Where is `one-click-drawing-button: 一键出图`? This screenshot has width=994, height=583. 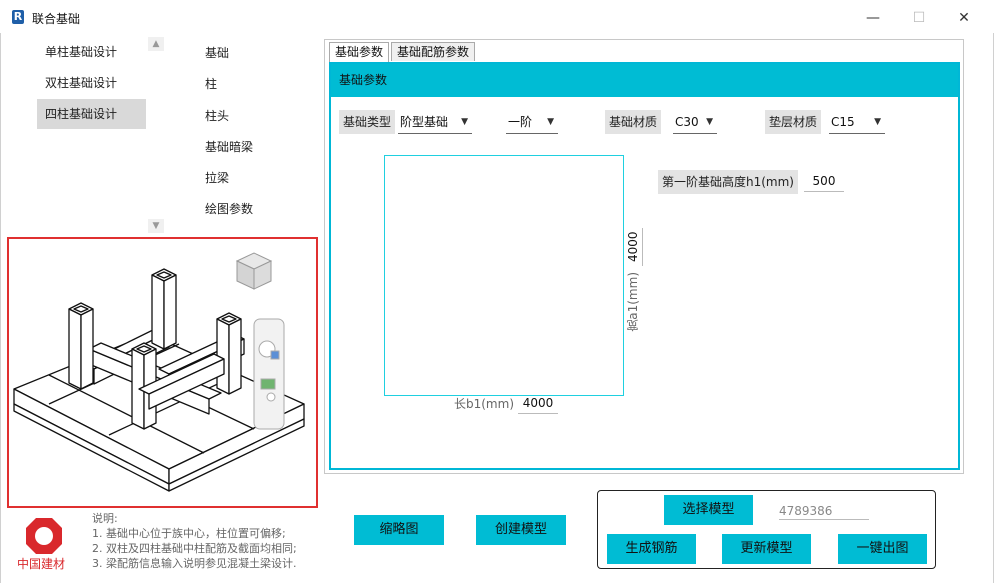
one-click-drawing-button: 一键出图 is located at coordinates (882, 549).